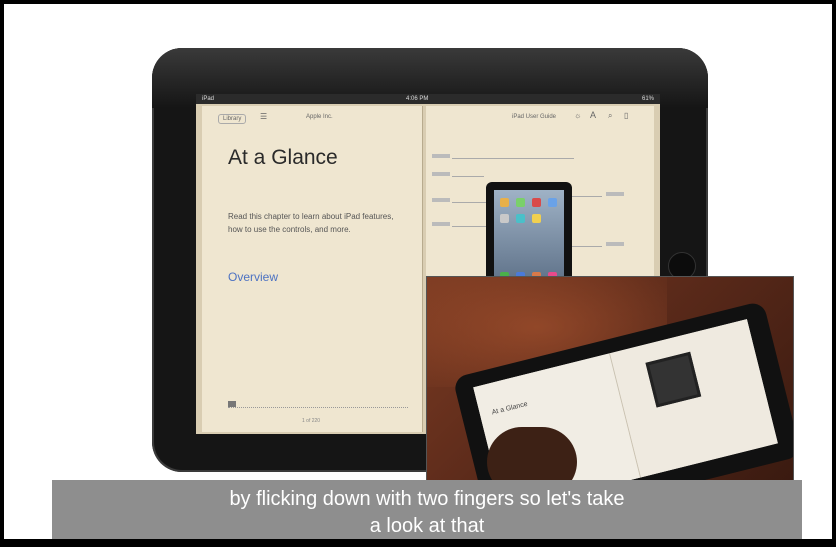  Describe the element at coordinates (647, 99) in the screenshot. I see `battery-indicator: 61%` at that location.